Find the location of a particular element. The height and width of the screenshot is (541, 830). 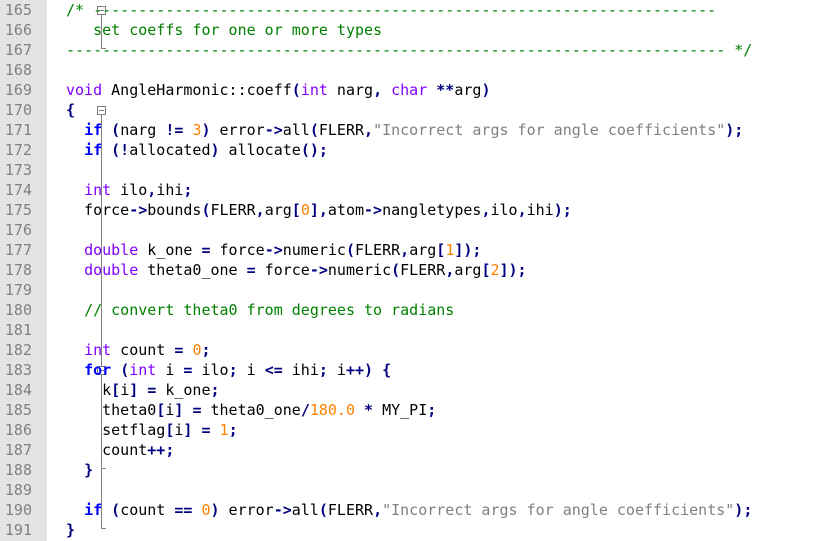

code-line: setflag[i] = 1; is located at coordinates (152, 430).